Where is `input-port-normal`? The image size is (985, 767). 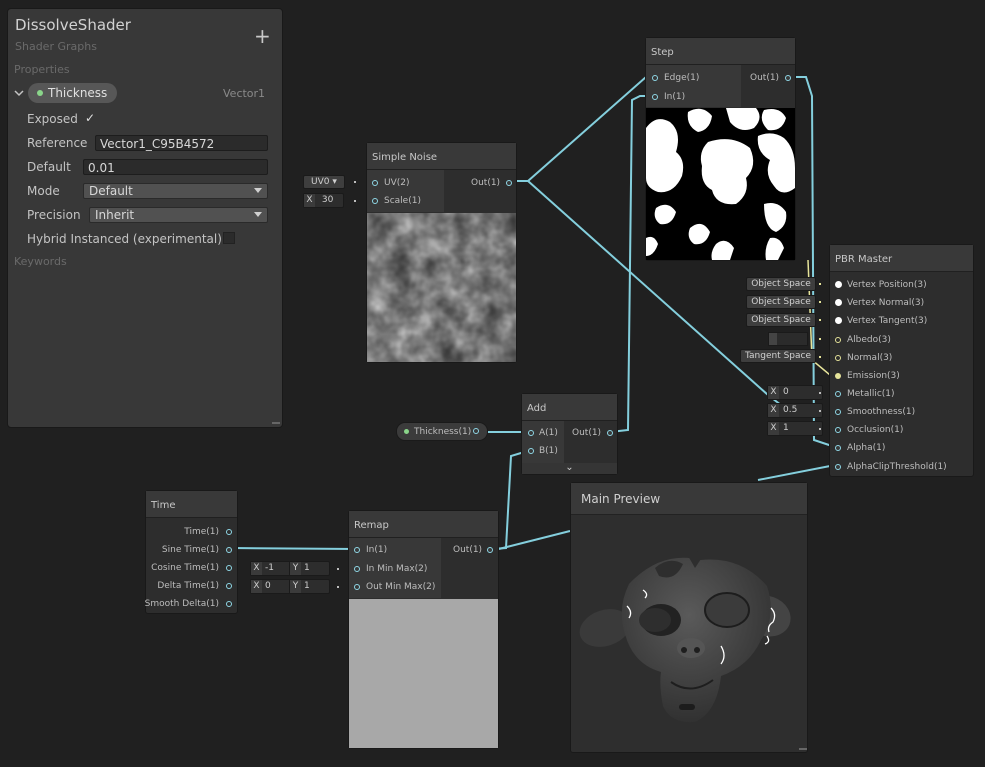 input-port-normal is located at coordinates (838, 358).